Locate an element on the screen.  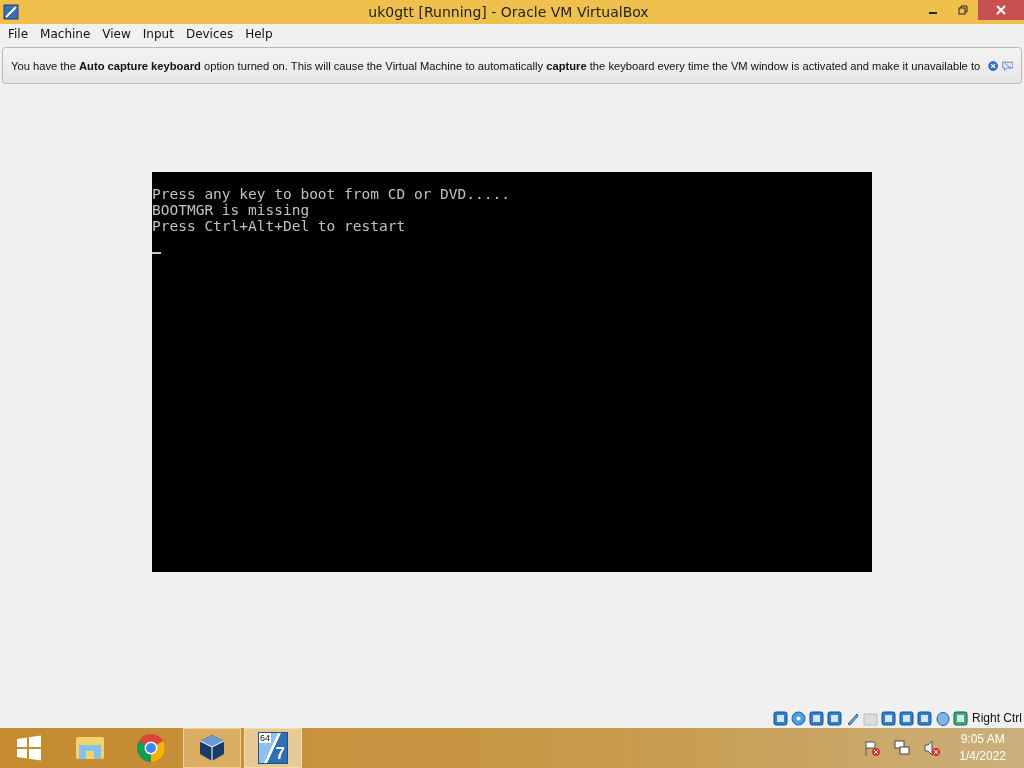
cube-icon is located at coordinates (212, 748).